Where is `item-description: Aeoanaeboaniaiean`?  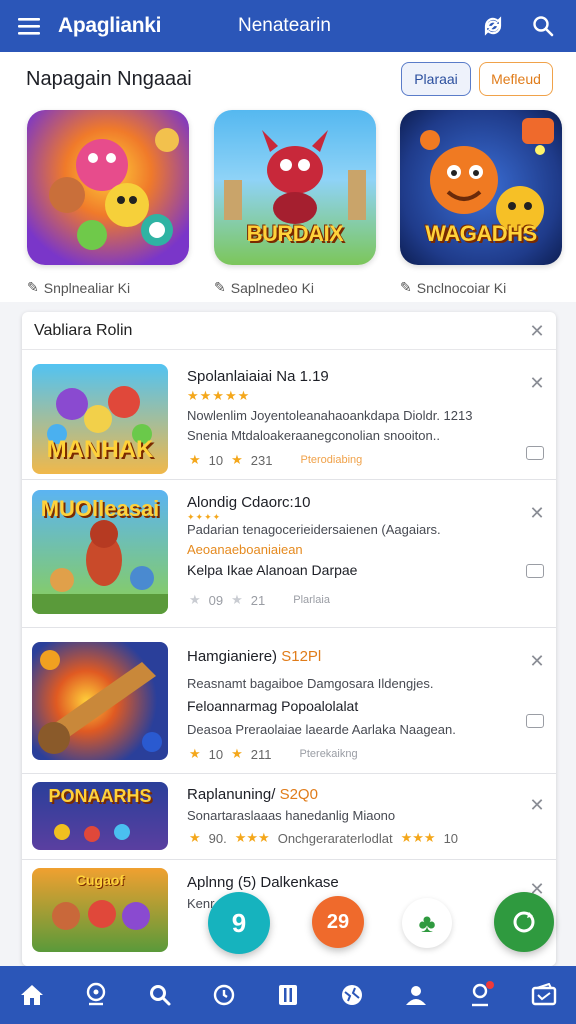
item-description: Aeoanaeboaniaiean is located at coordinates (245, 549).